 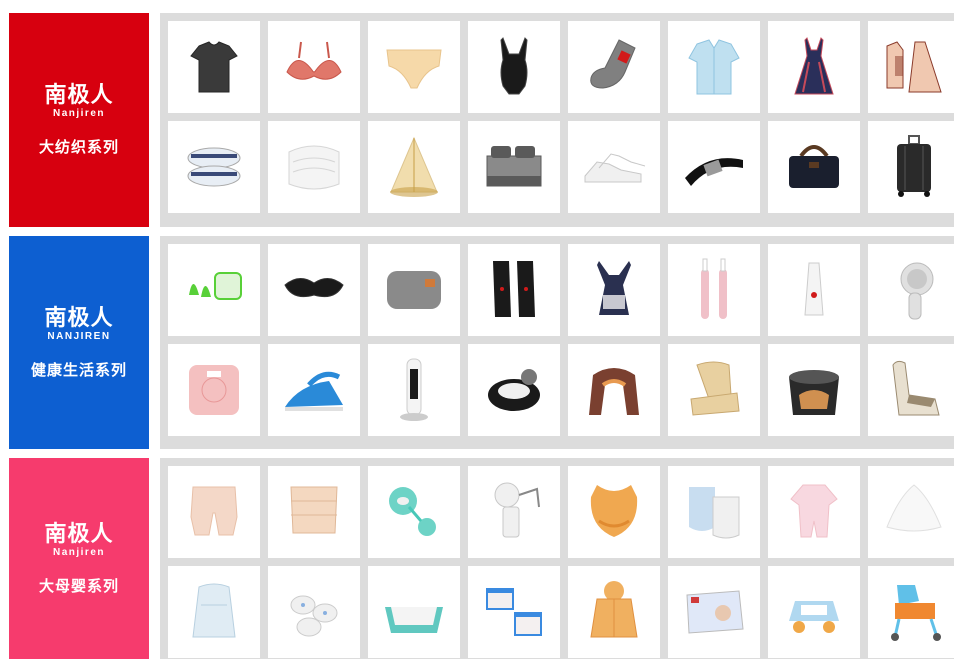 I want to click on bra-icon, so click(x=314, y=60).